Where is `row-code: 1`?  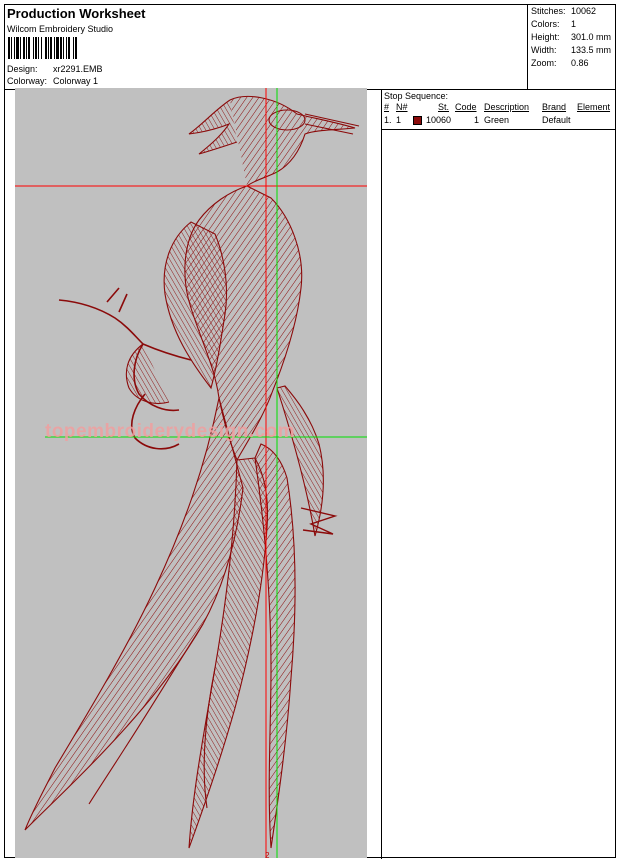 row-code: 1 is located at coordinates (477, 120).